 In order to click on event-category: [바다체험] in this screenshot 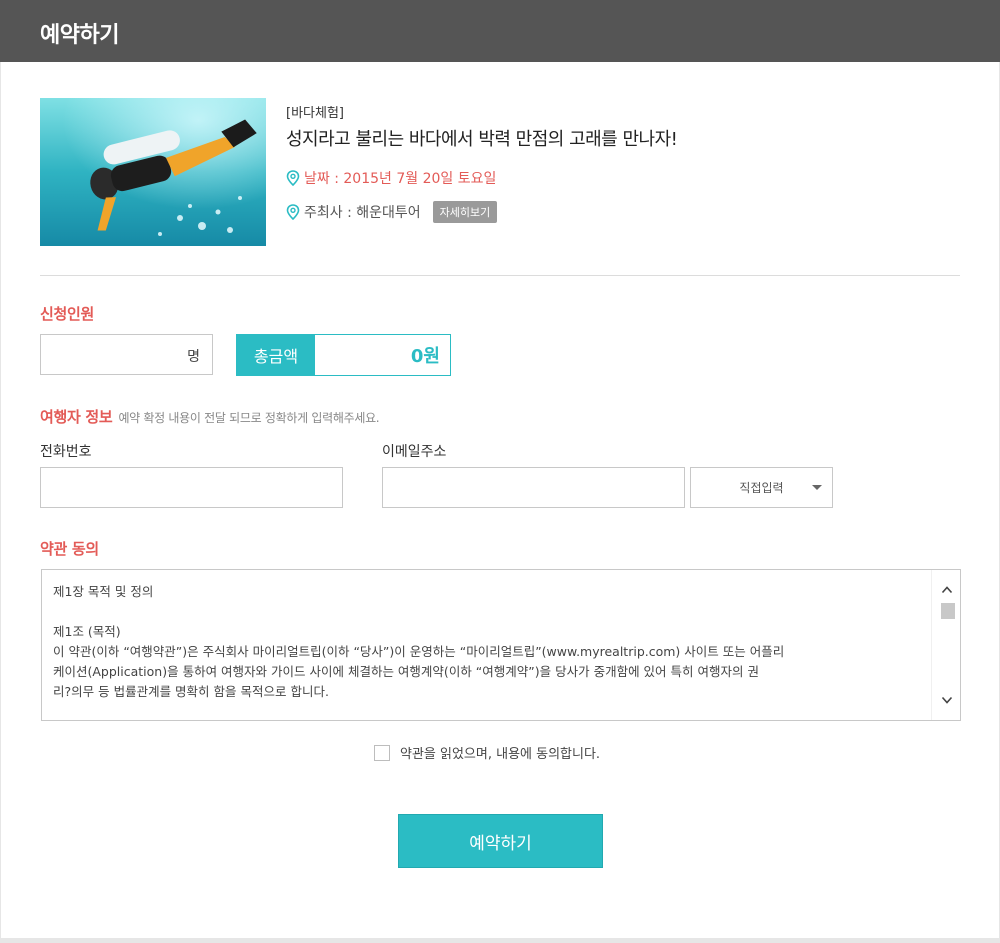, I will do `click(315, 113)`.